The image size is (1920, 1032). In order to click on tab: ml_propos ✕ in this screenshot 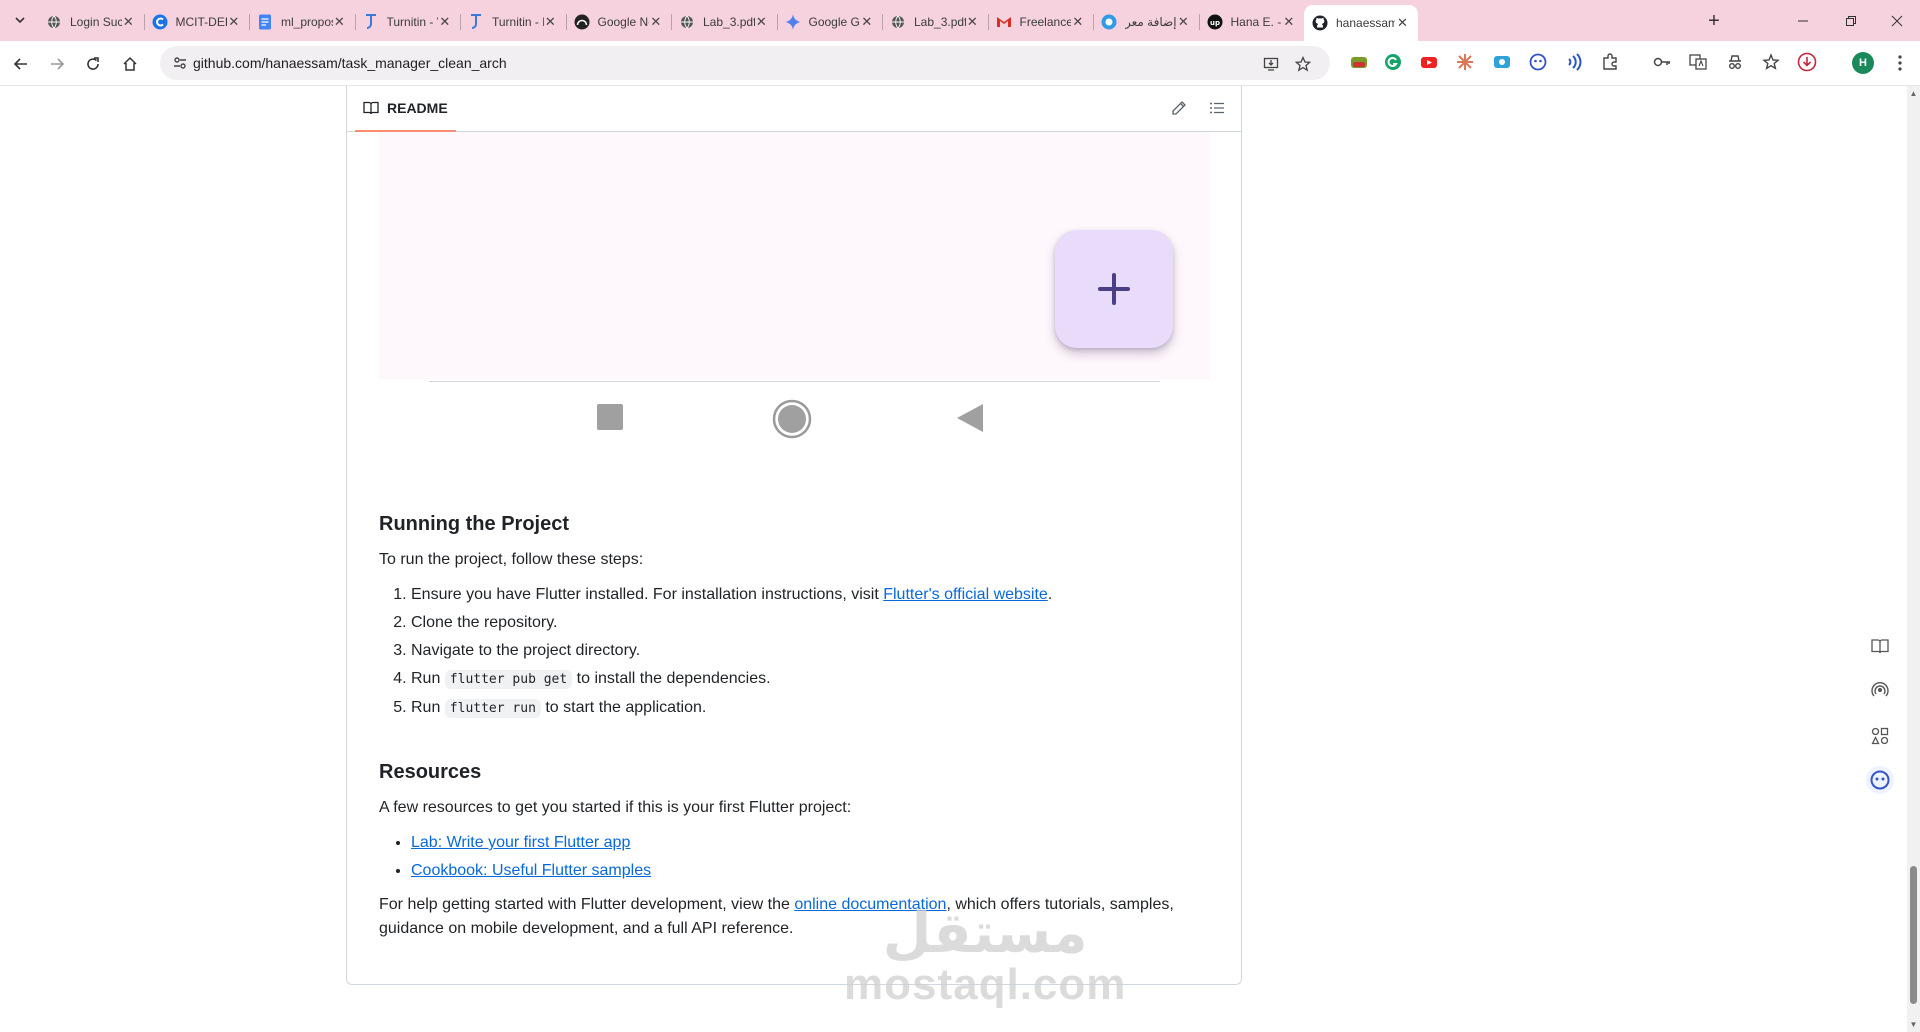, I will do `click(301, 21)`.